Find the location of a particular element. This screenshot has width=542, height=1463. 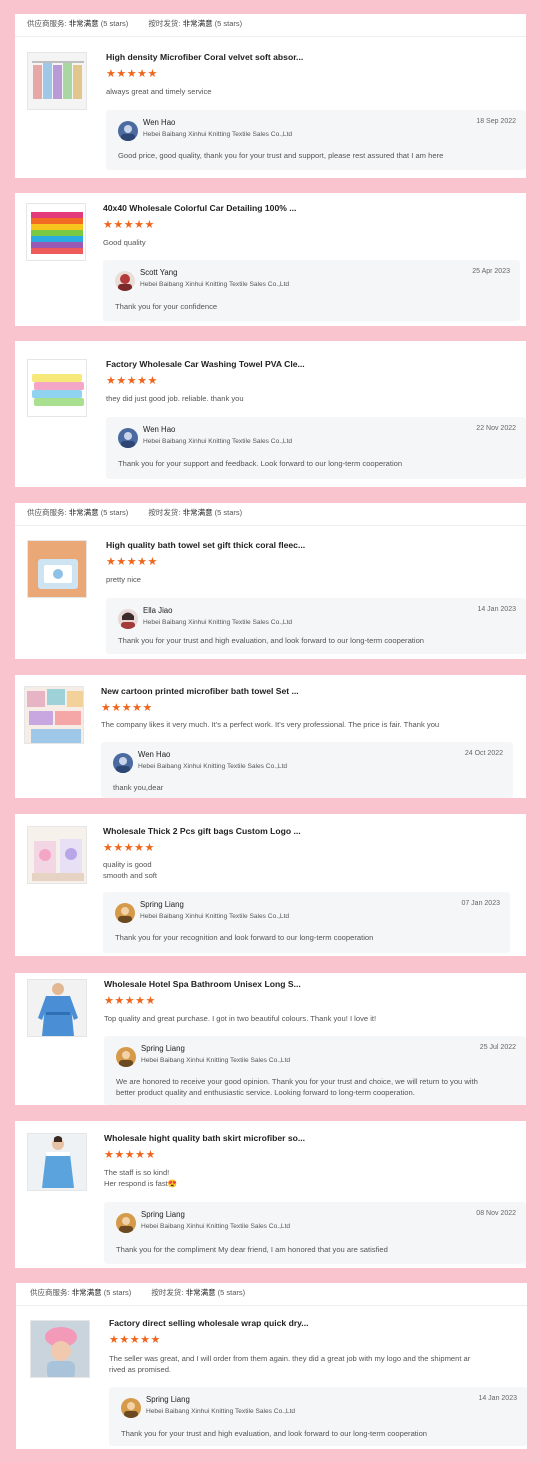

bathrobe-image is located at coordinates (57, 1008).